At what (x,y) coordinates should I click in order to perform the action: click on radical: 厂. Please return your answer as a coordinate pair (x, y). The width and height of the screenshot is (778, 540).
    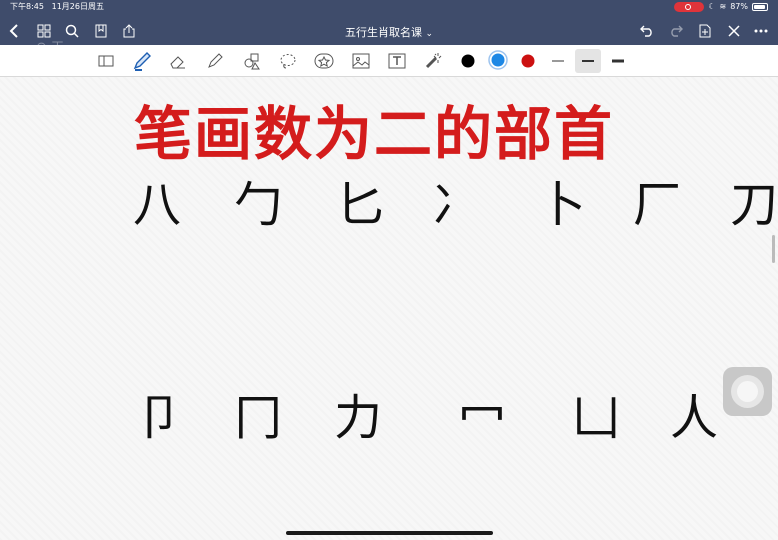
    Looking at the image, I should click on (657, 205).